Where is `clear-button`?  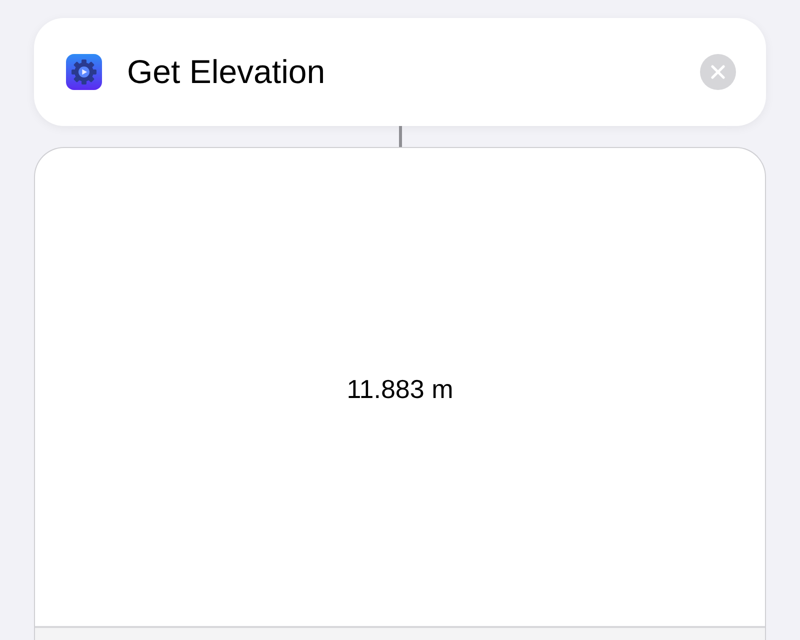
clear-button is located at coordinates (718, 72).